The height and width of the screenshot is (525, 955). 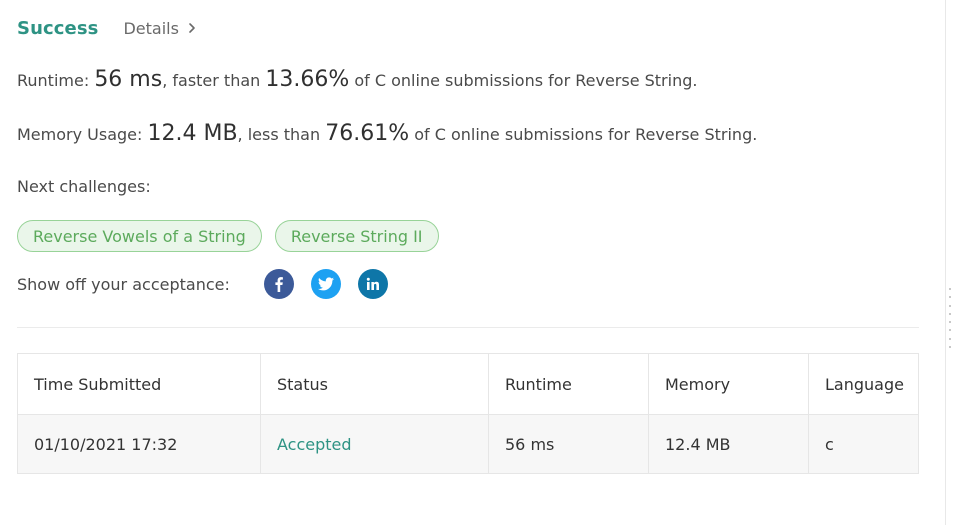 I want to click on memory-percent: 76.61%, so click(x=367, y=133).